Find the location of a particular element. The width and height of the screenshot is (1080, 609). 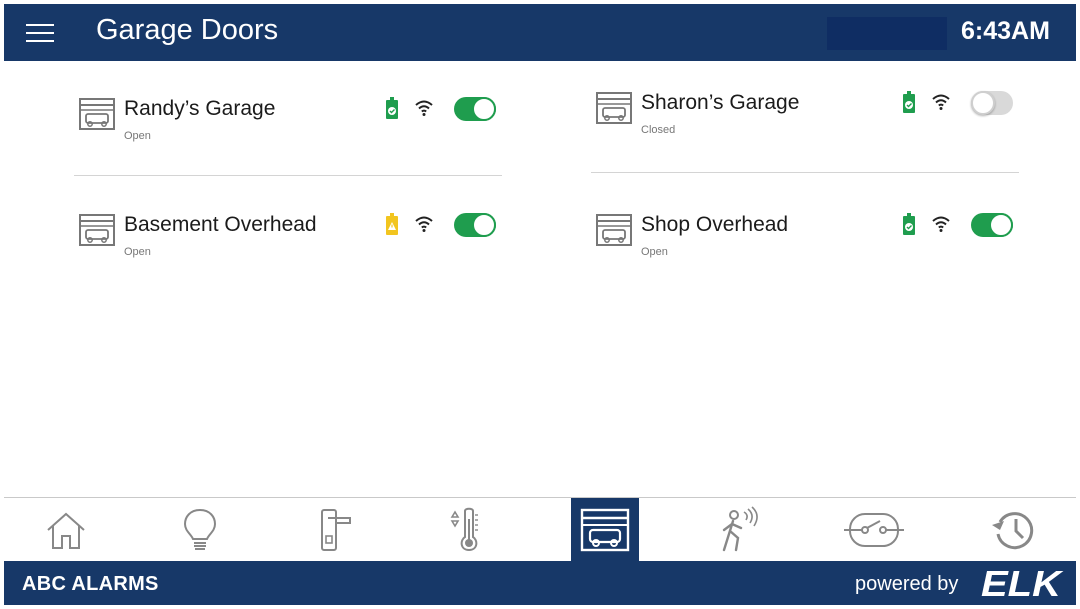

door-name: Randy’s Garage is located at coordinates (200, 108).